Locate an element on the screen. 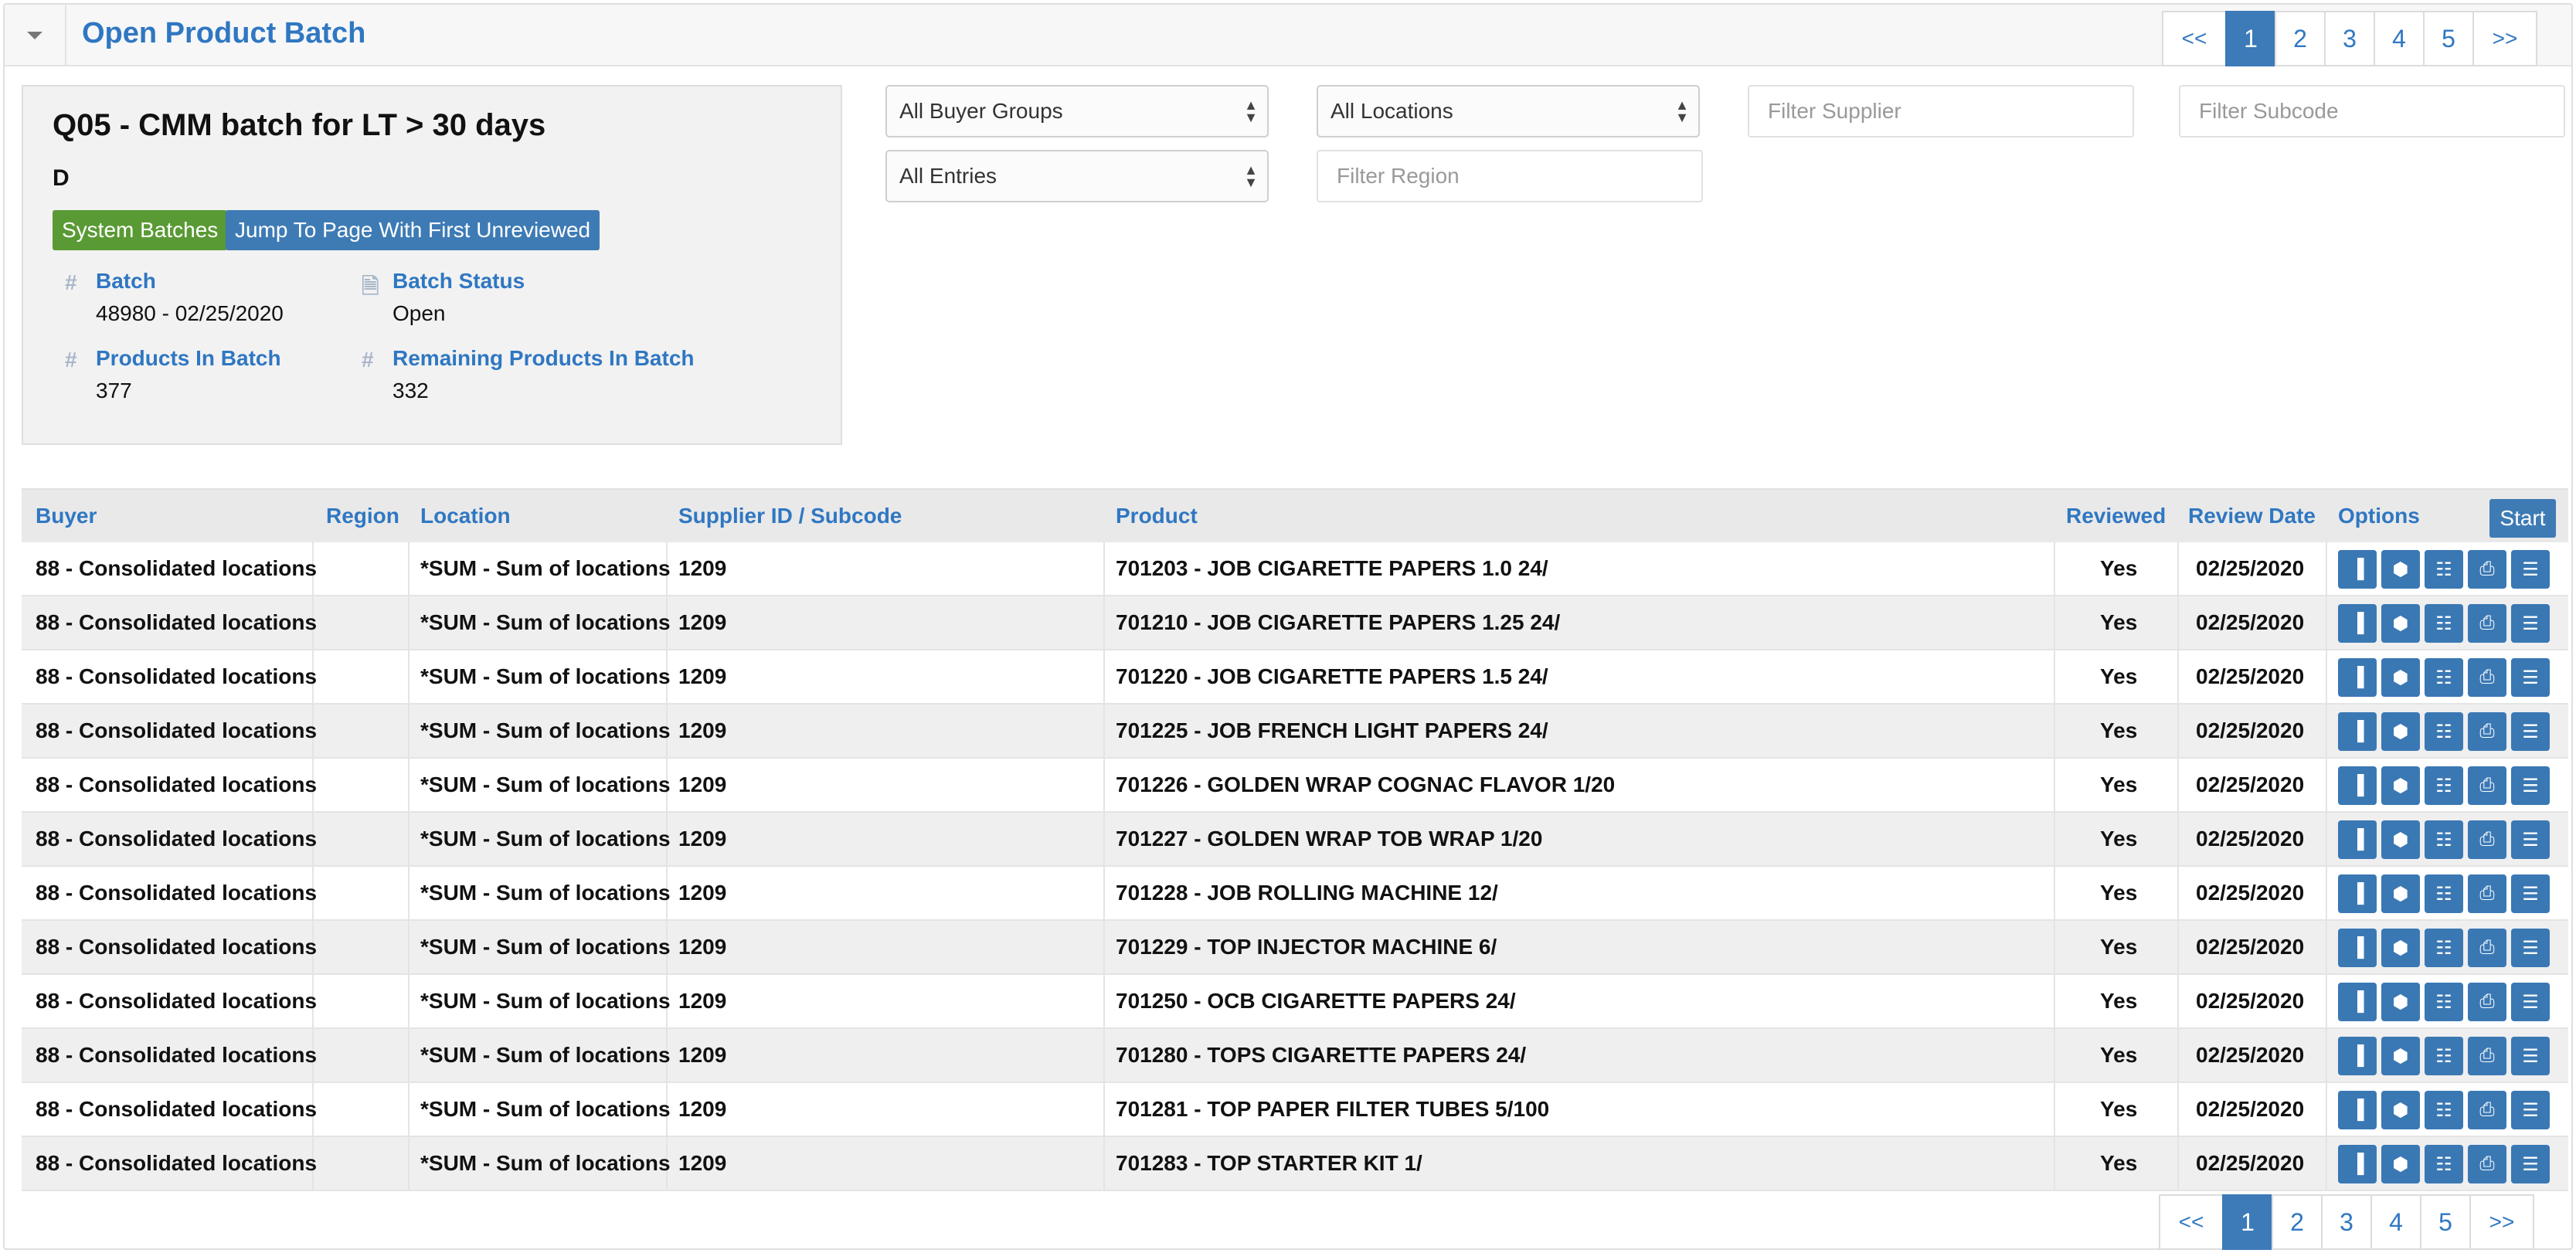 This screenshot has width=2576, height=1253. entries-select: All Entries ▲ ▼ is located at coordinates (1077, 176).